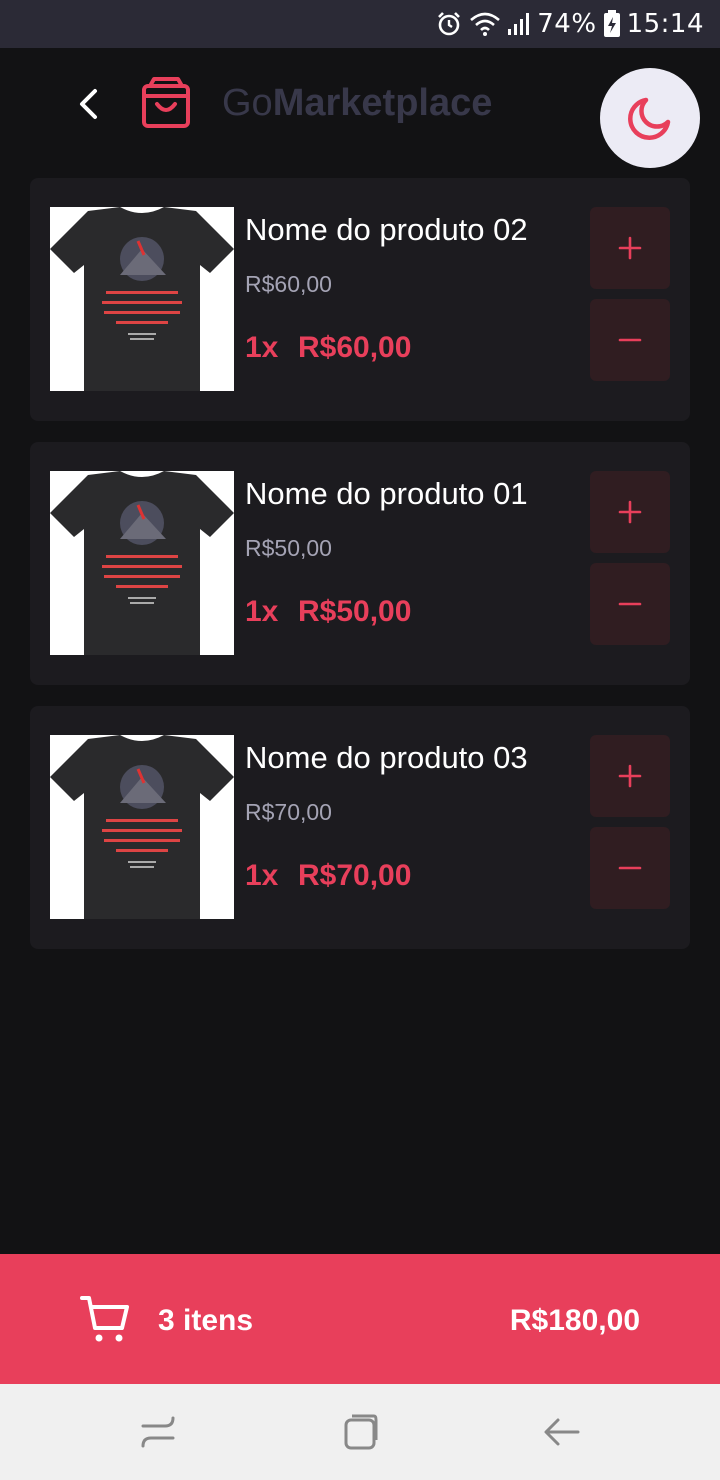 Image resolution: width=720 pixels, height=1480 pixels. What do you see at coordinates (386, 493) in the screenshot?
I see `product-title: Nome do produto 01` at bounding box center [386, 493].